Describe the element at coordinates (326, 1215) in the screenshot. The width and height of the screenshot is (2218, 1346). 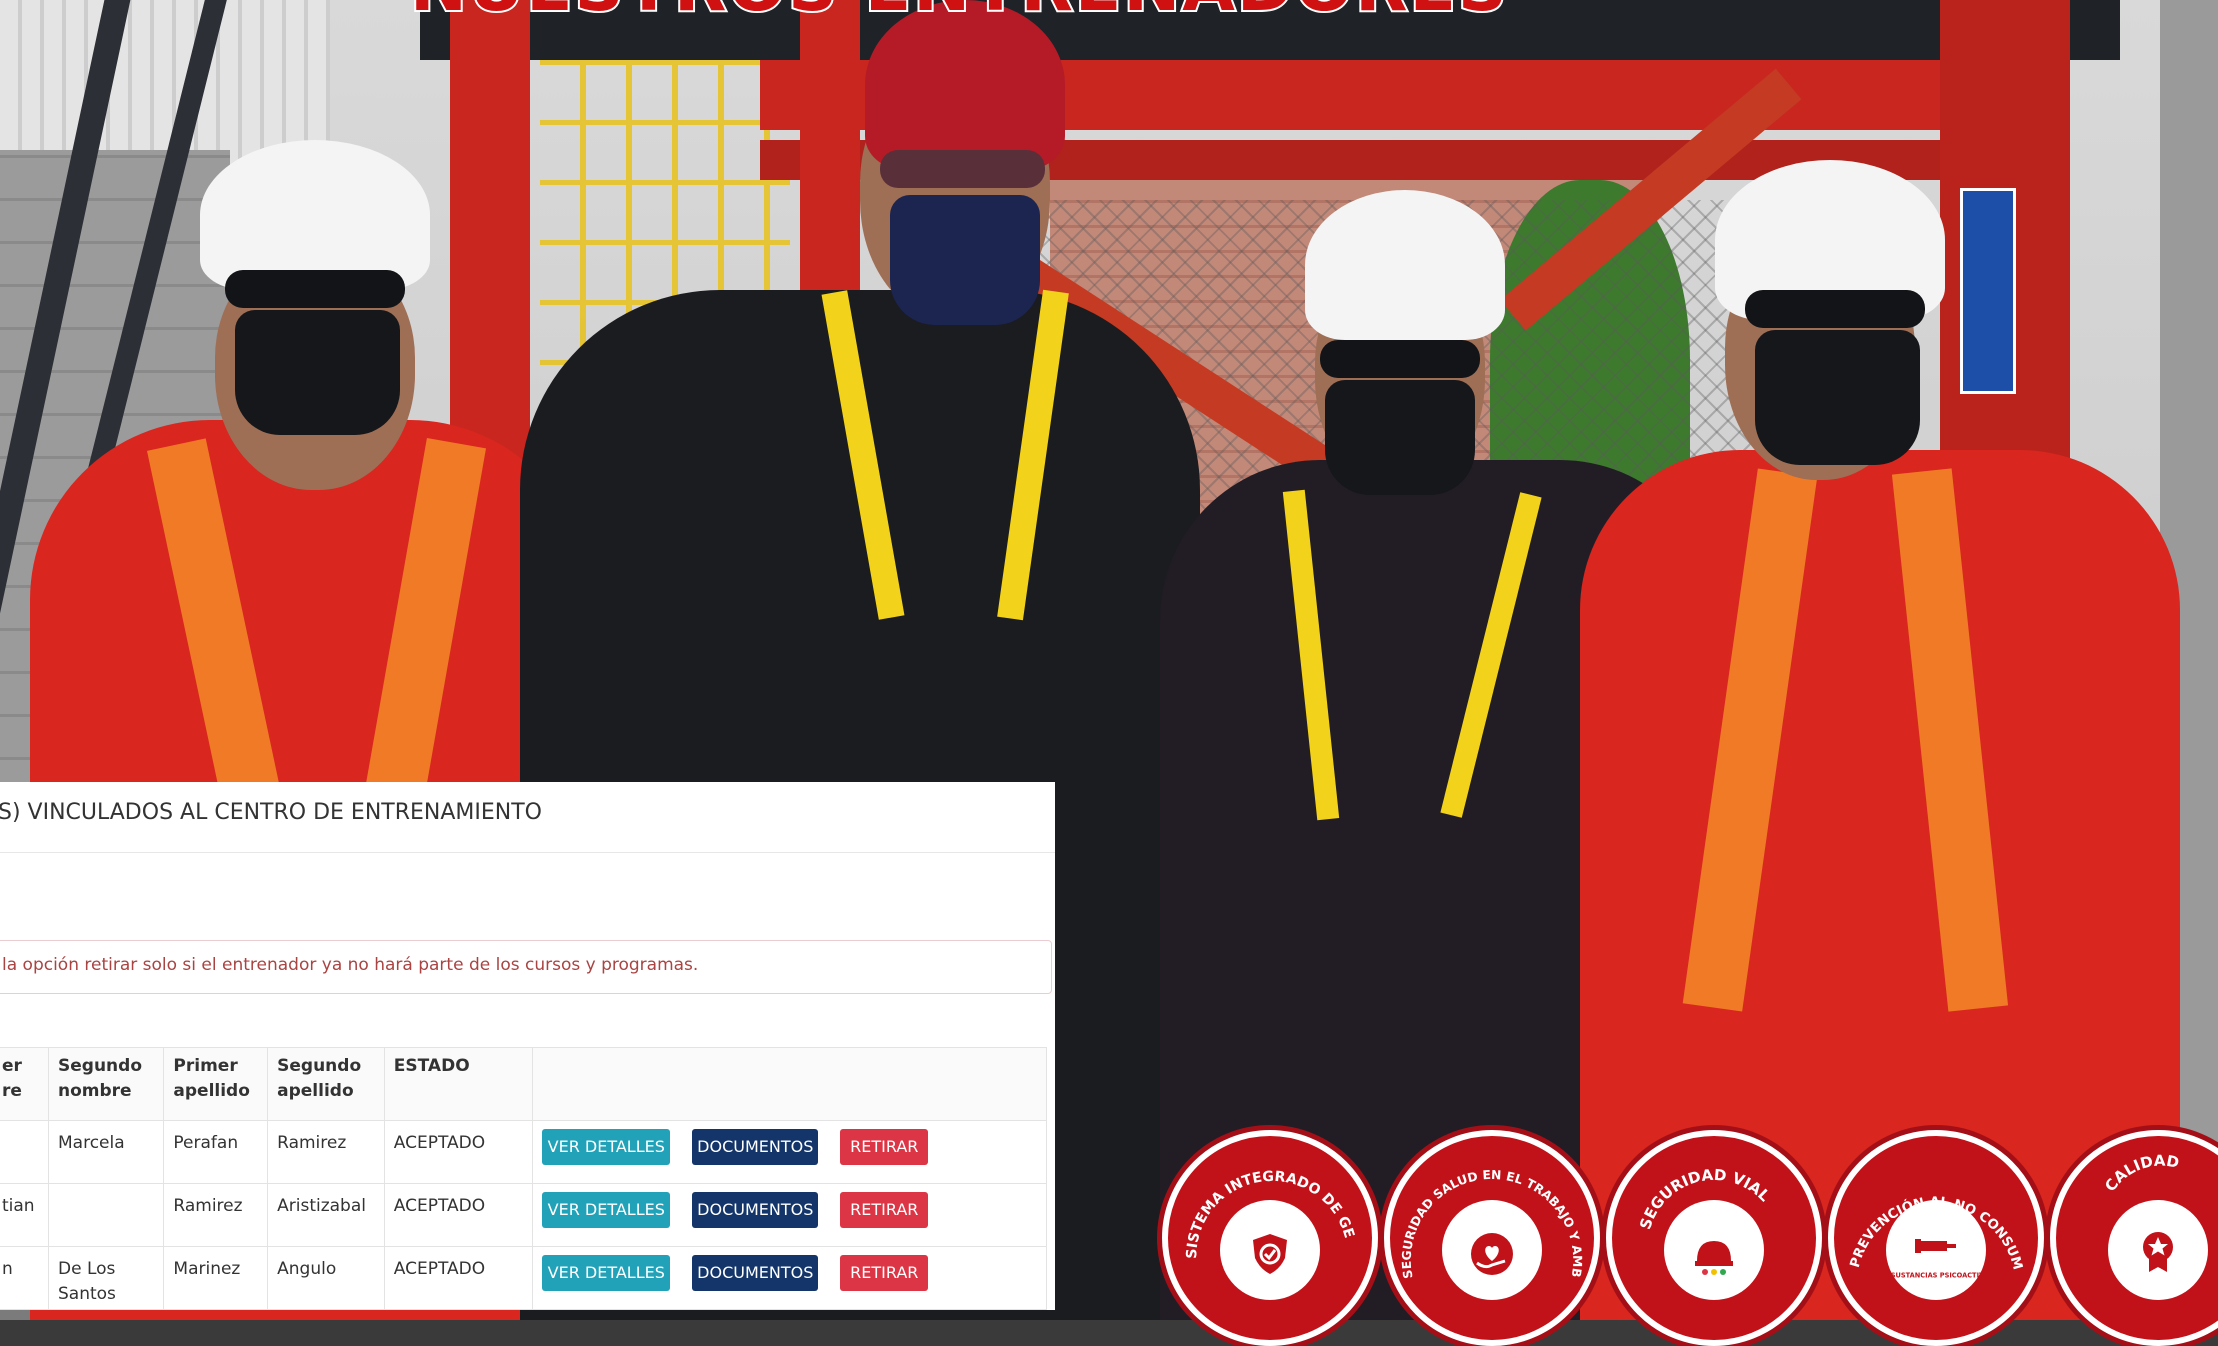
I see `cell-second-surname: Aristizabal` at that location.